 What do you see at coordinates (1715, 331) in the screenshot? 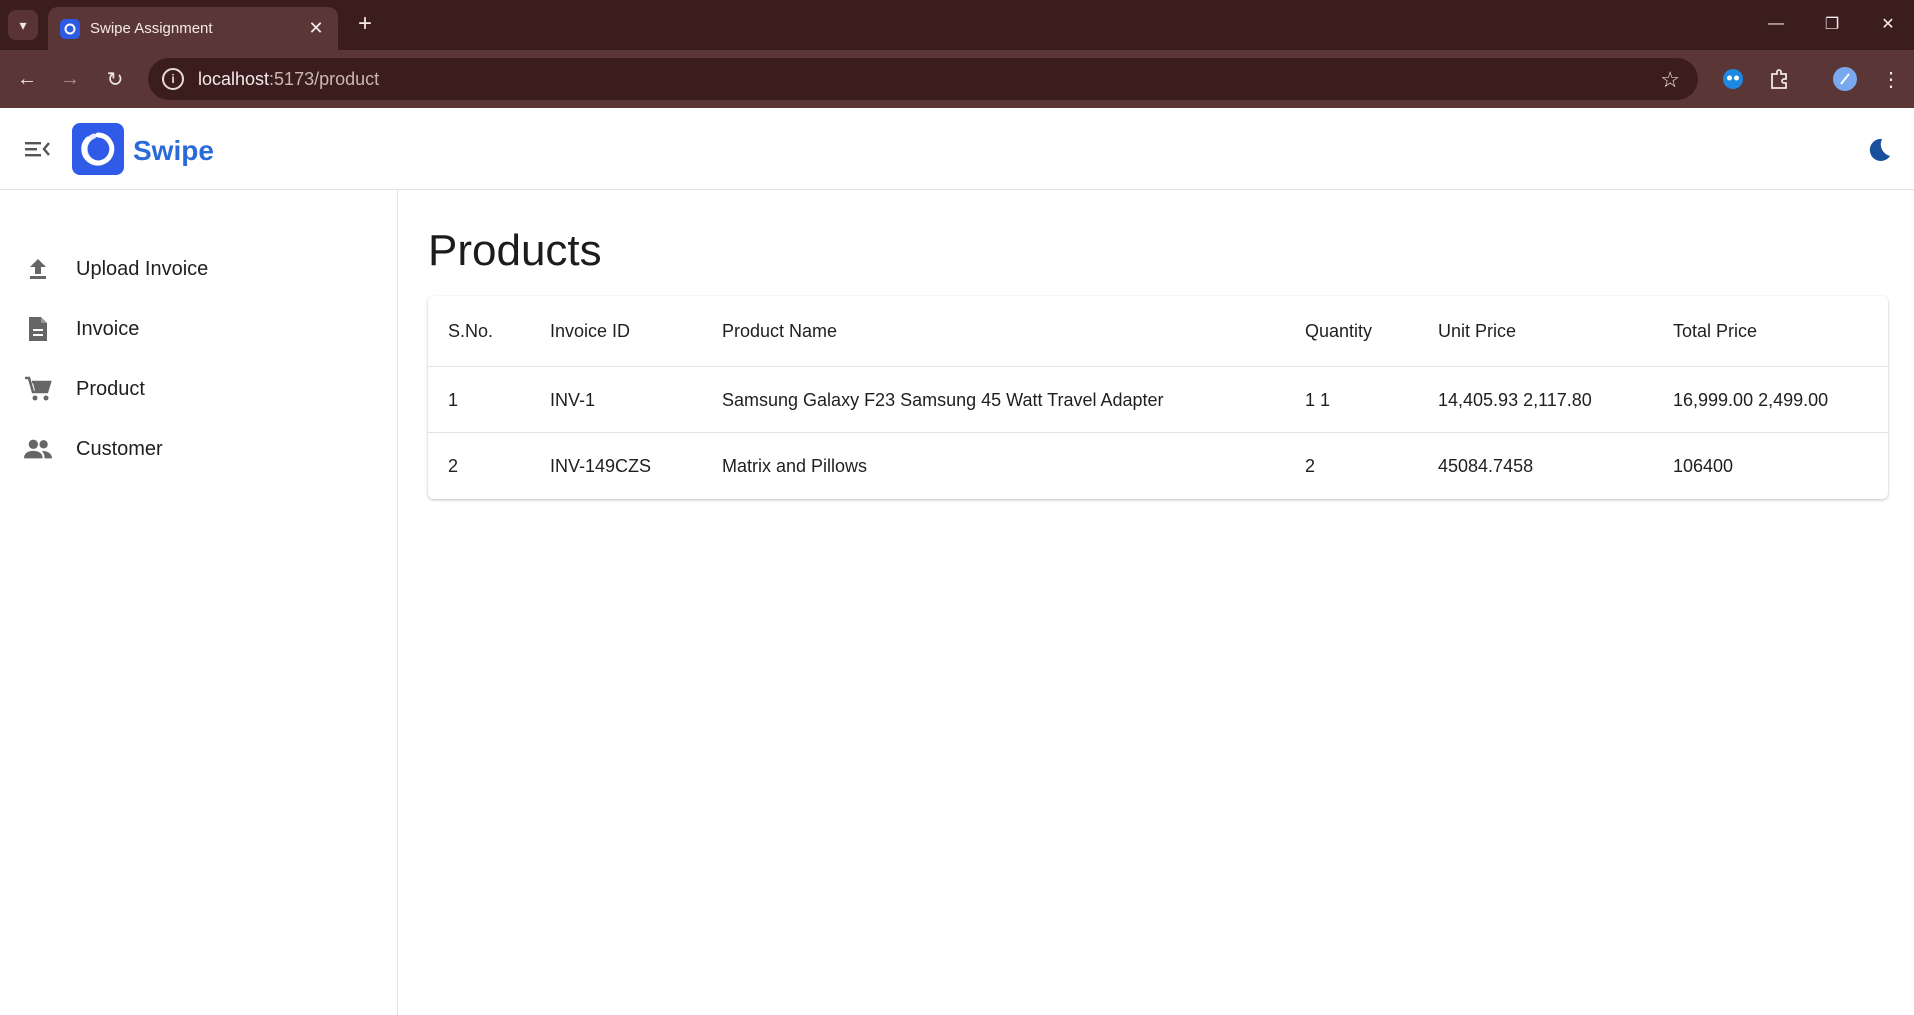
I see `column-header-total-price: Total Price` at bounding box center [1715, 331].